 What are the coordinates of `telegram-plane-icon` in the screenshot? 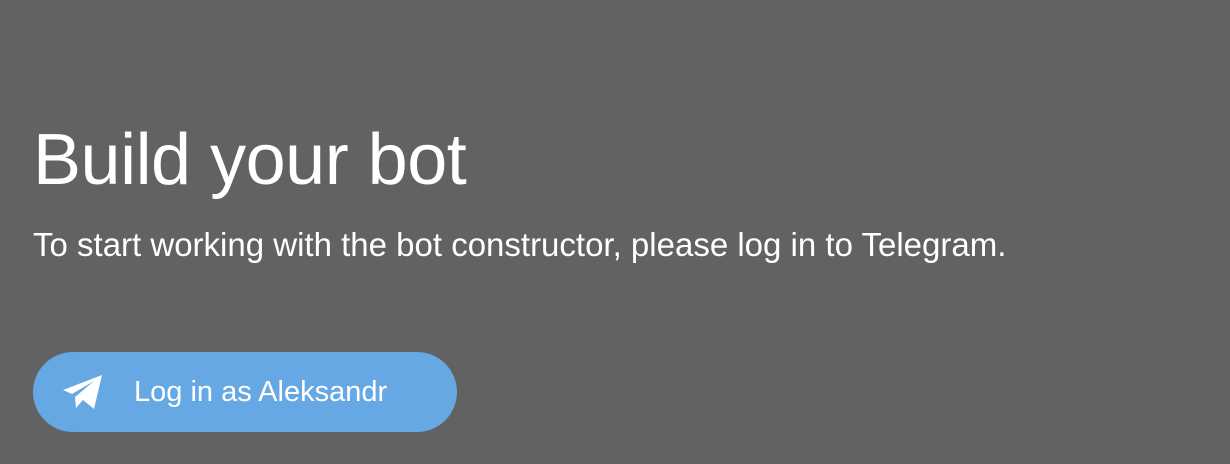 It's located at (83, 392).